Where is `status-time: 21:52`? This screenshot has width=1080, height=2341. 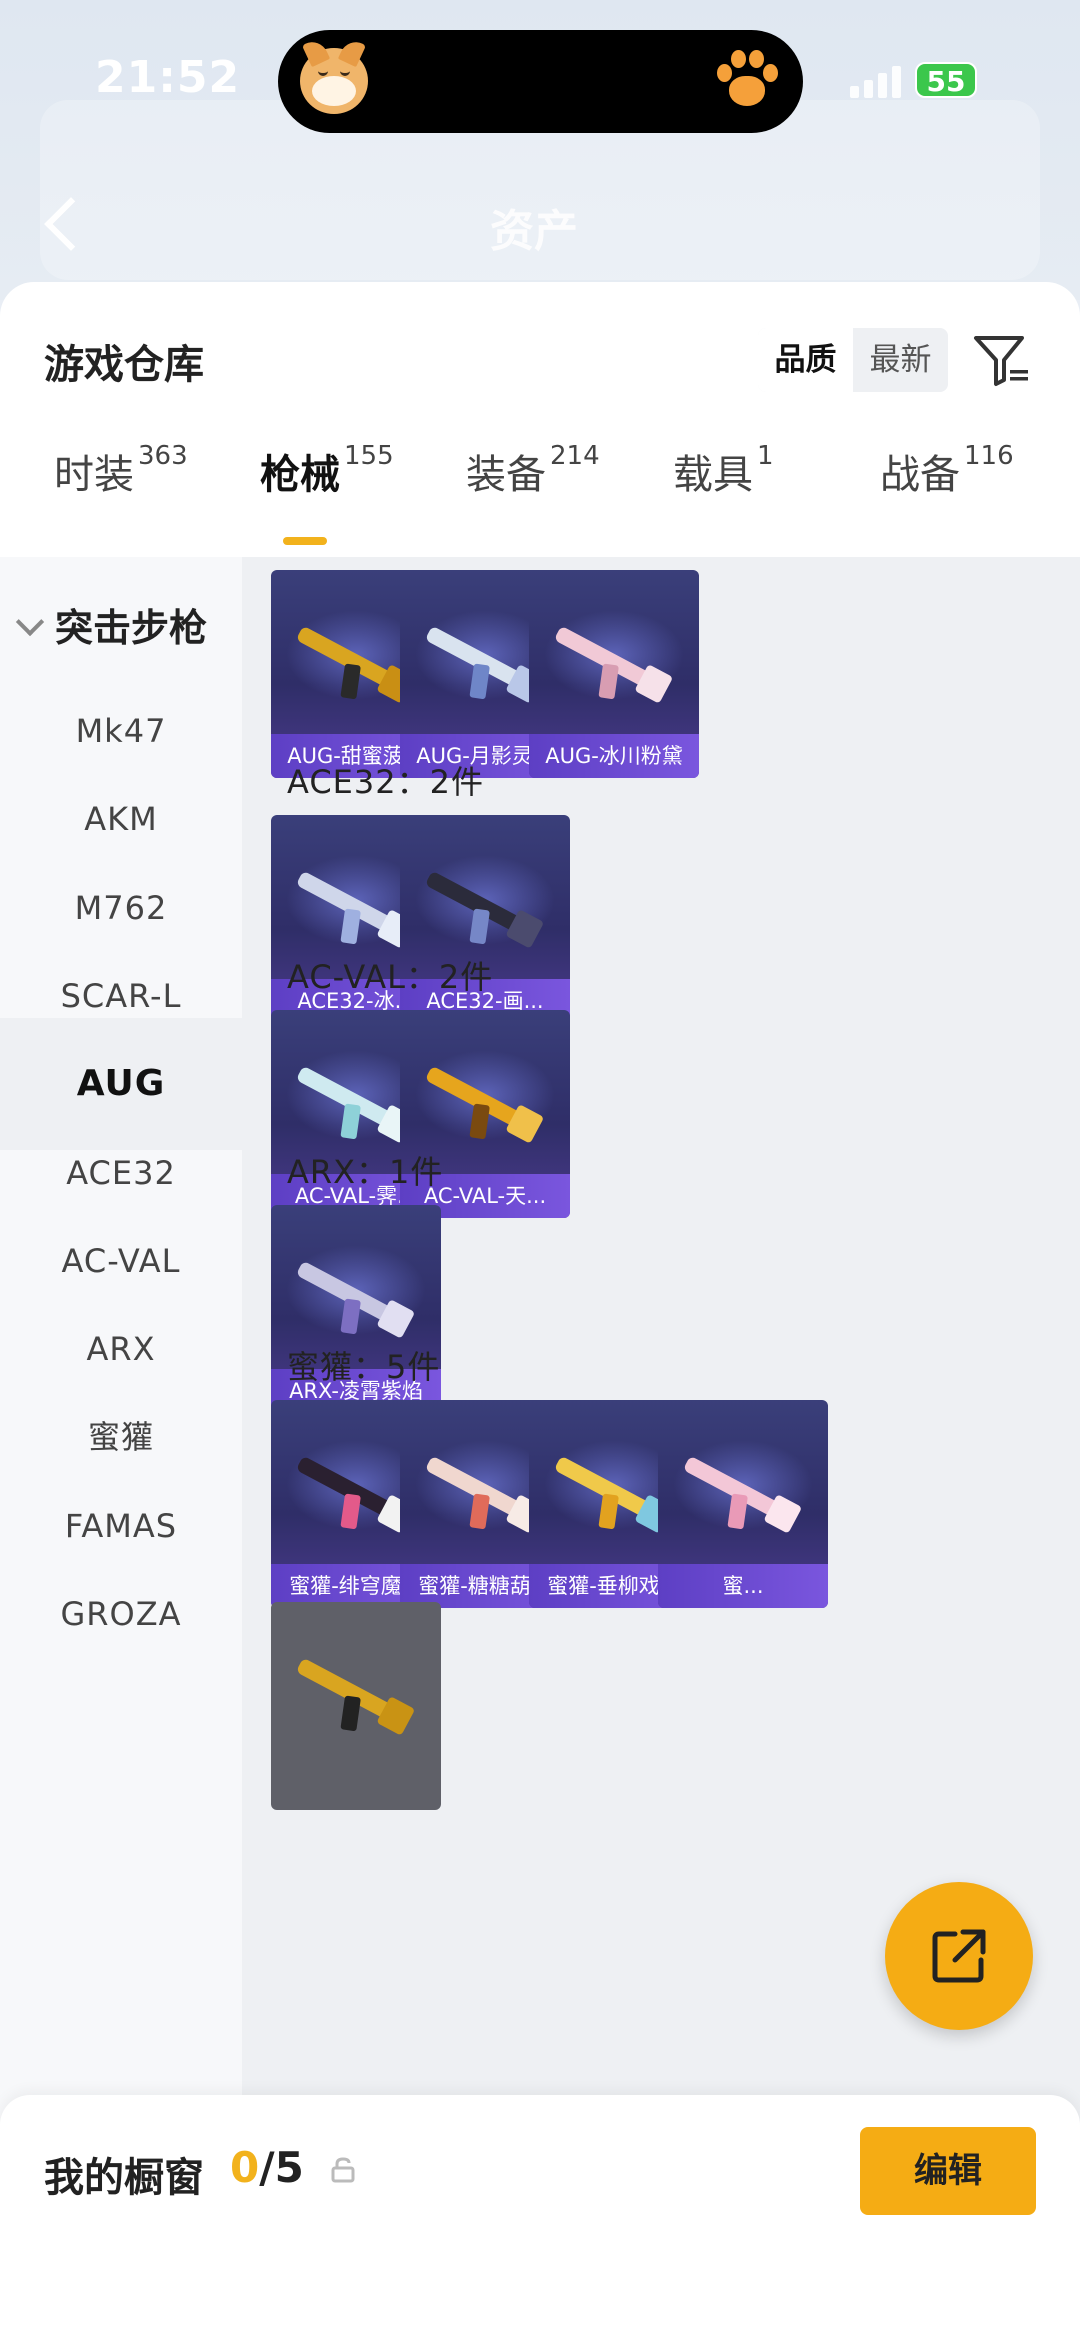
status-time: 21:52 is located at coordinates (168, 77).